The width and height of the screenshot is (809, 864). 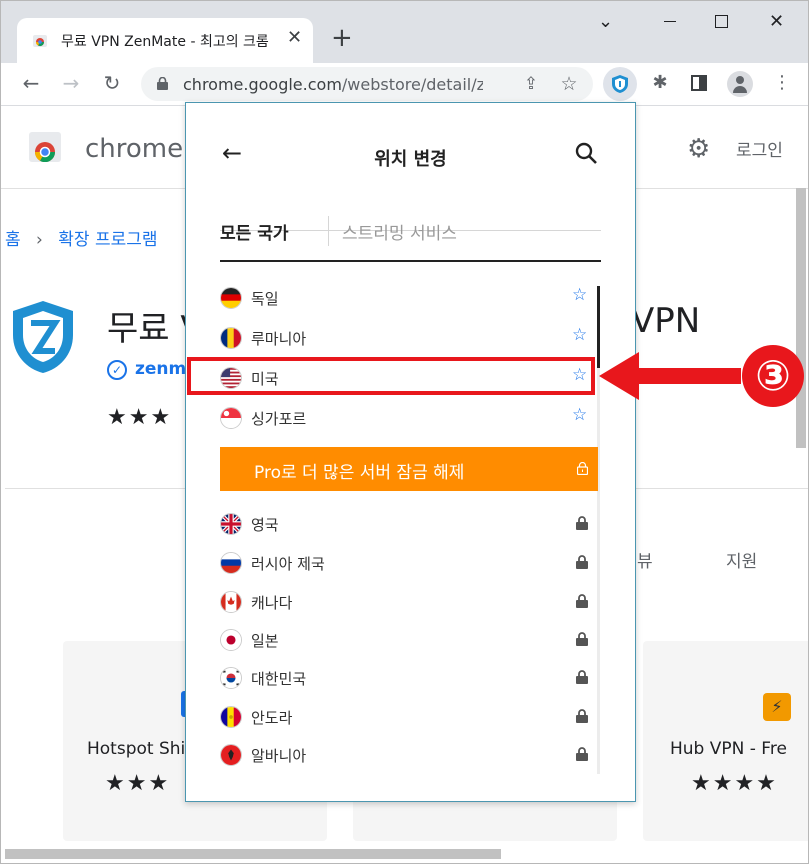 What do you see at coordinates (231, 563) in the screenshot?
I see `russia-flag-icon` at bounding box center [231, 563].